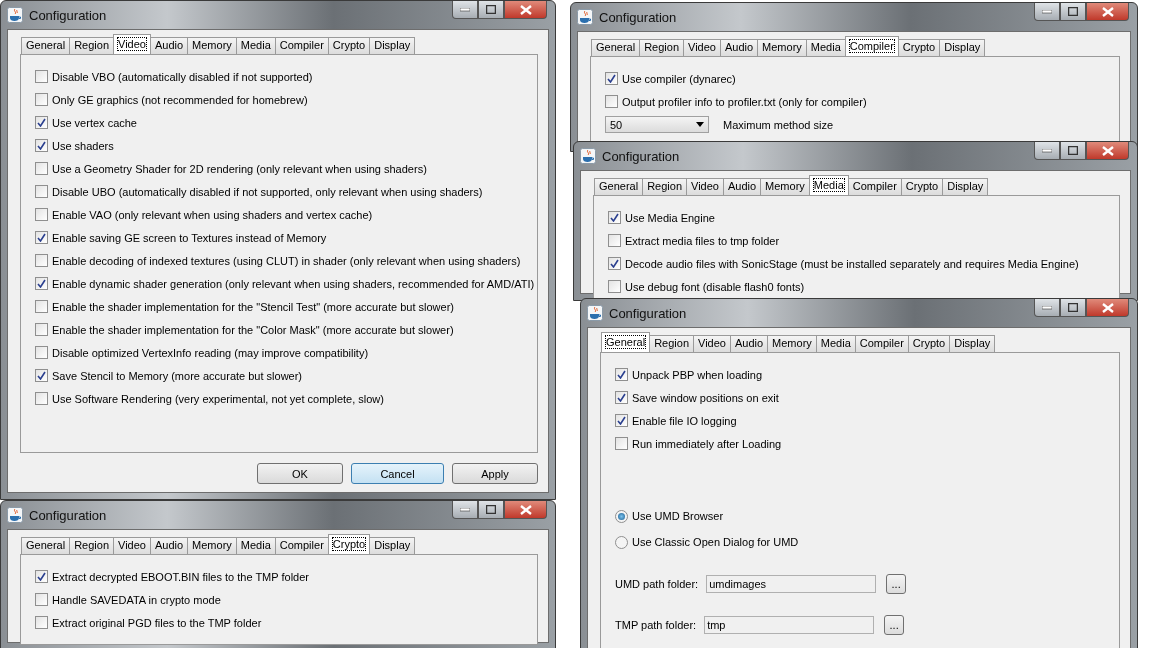 Image resolution: width=1152 pixels, height=648 pixels. Describe the element at coordinates (595, 313) in the screenshot. I see `coffee-cup-icon` at that location.